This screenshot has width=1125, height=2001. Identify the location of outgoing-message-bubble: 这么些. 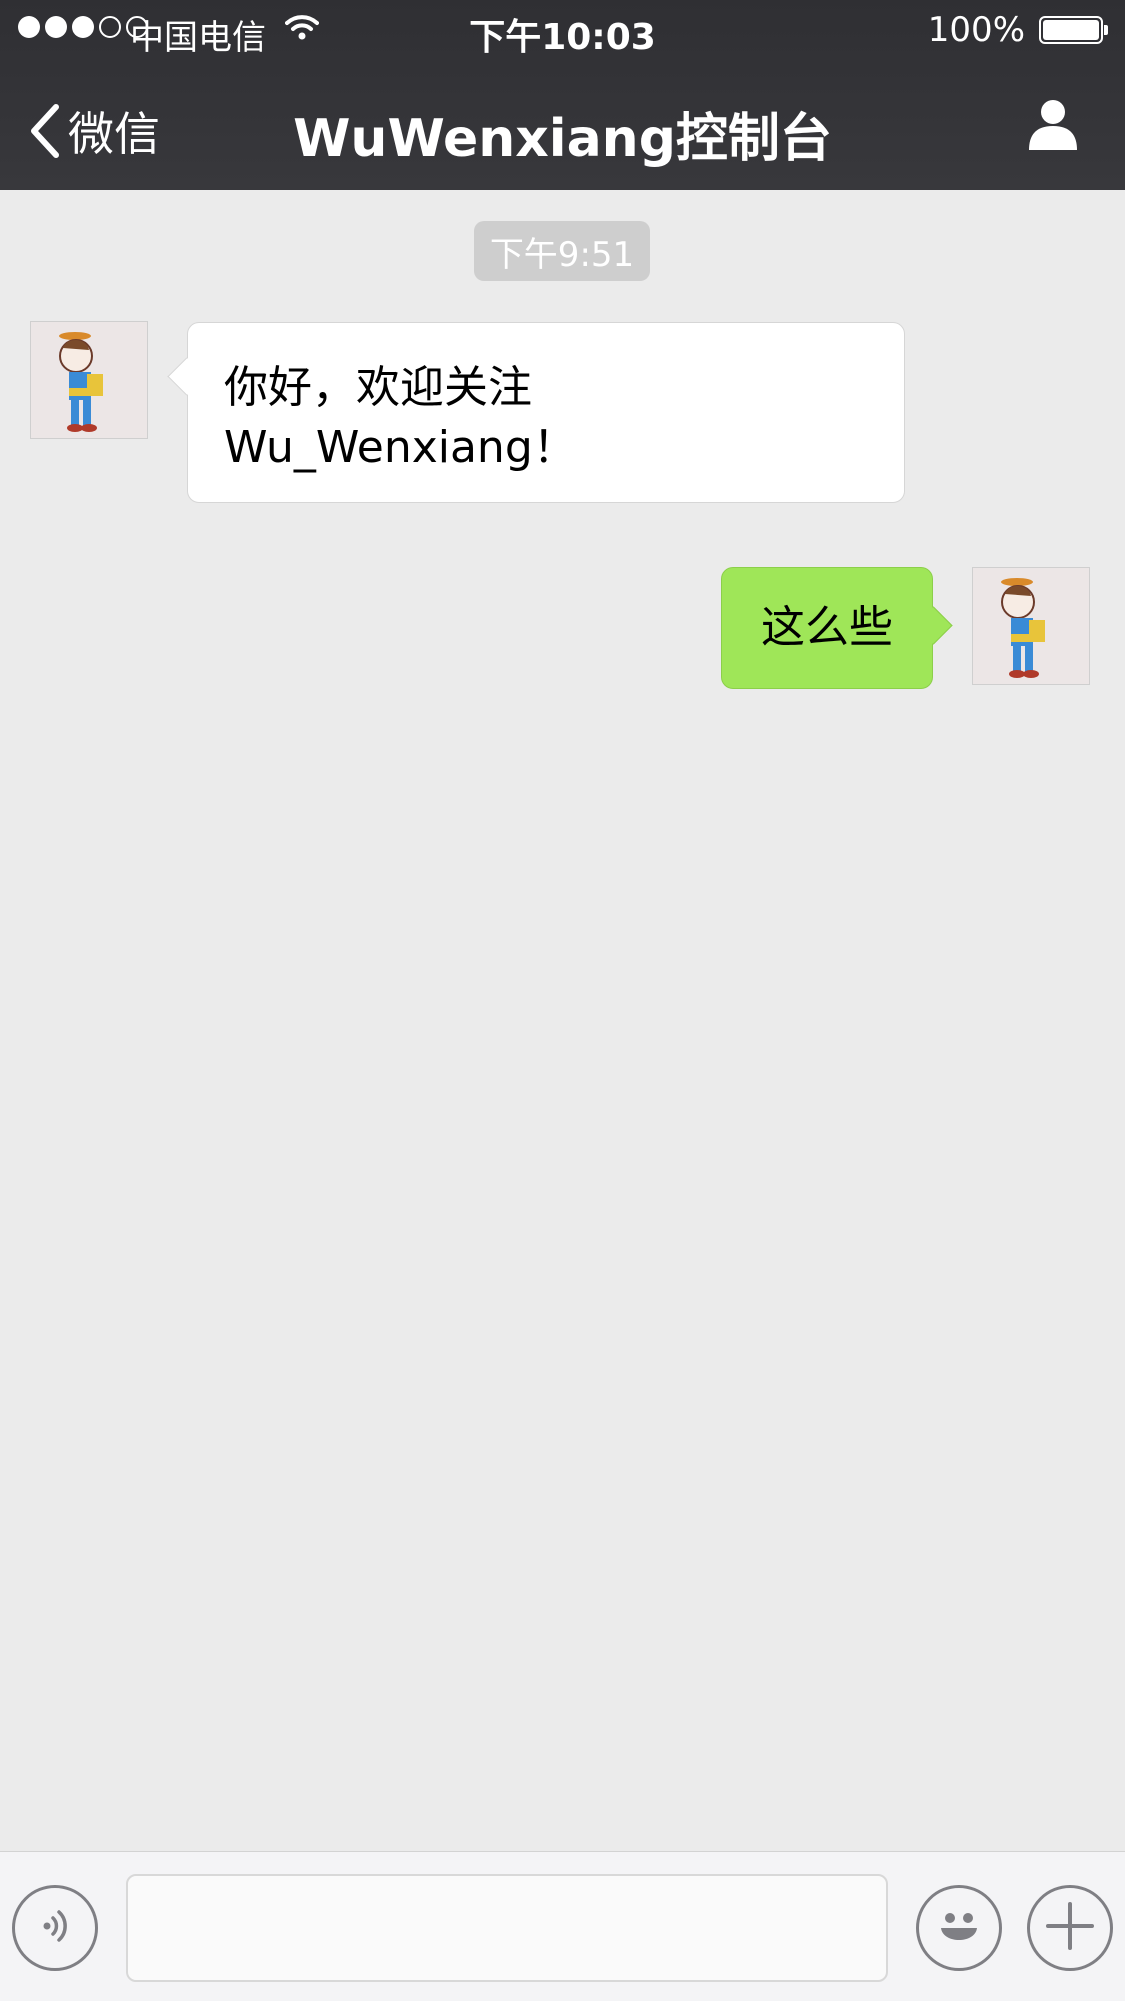
(837, 628).